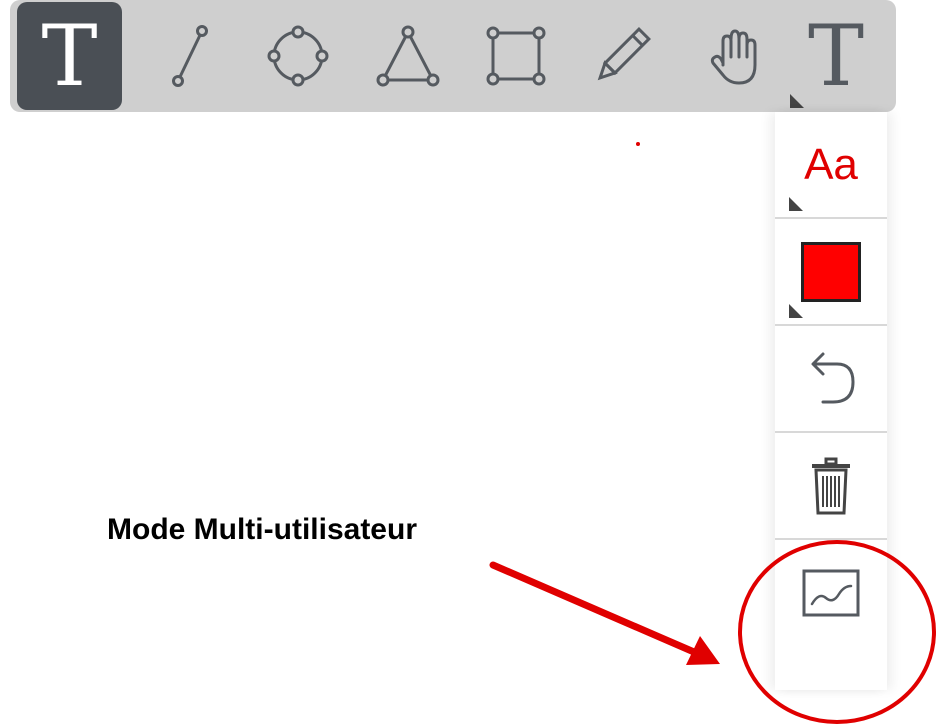 This screenshot has height=725, width=938. I want to click on color-swatch, so click(831, 271).